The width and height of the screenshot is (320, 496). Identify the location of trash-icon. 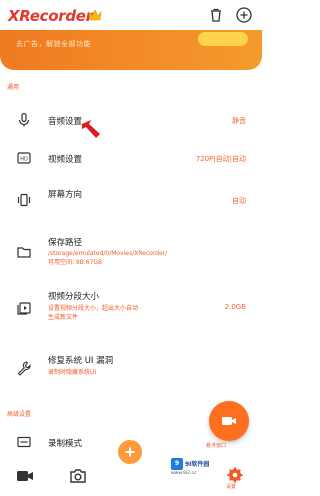
(216, 15).